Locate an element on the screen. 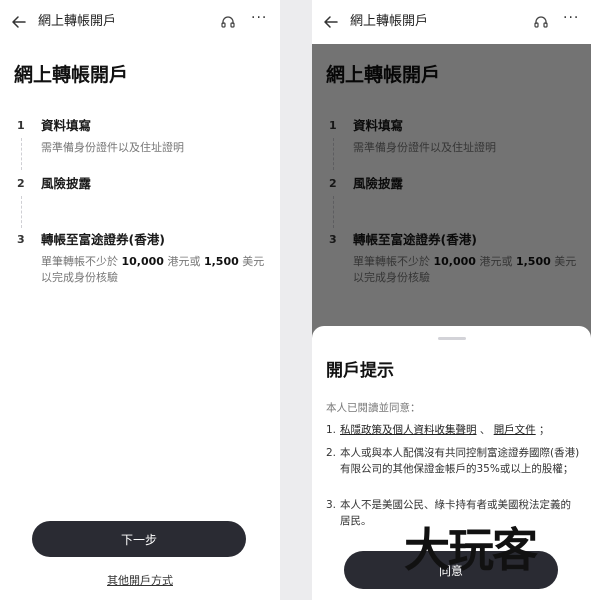 This screenshot has height=600, width=591. account-documents-link: 開戶文件 is located at coordinates (515, 430).